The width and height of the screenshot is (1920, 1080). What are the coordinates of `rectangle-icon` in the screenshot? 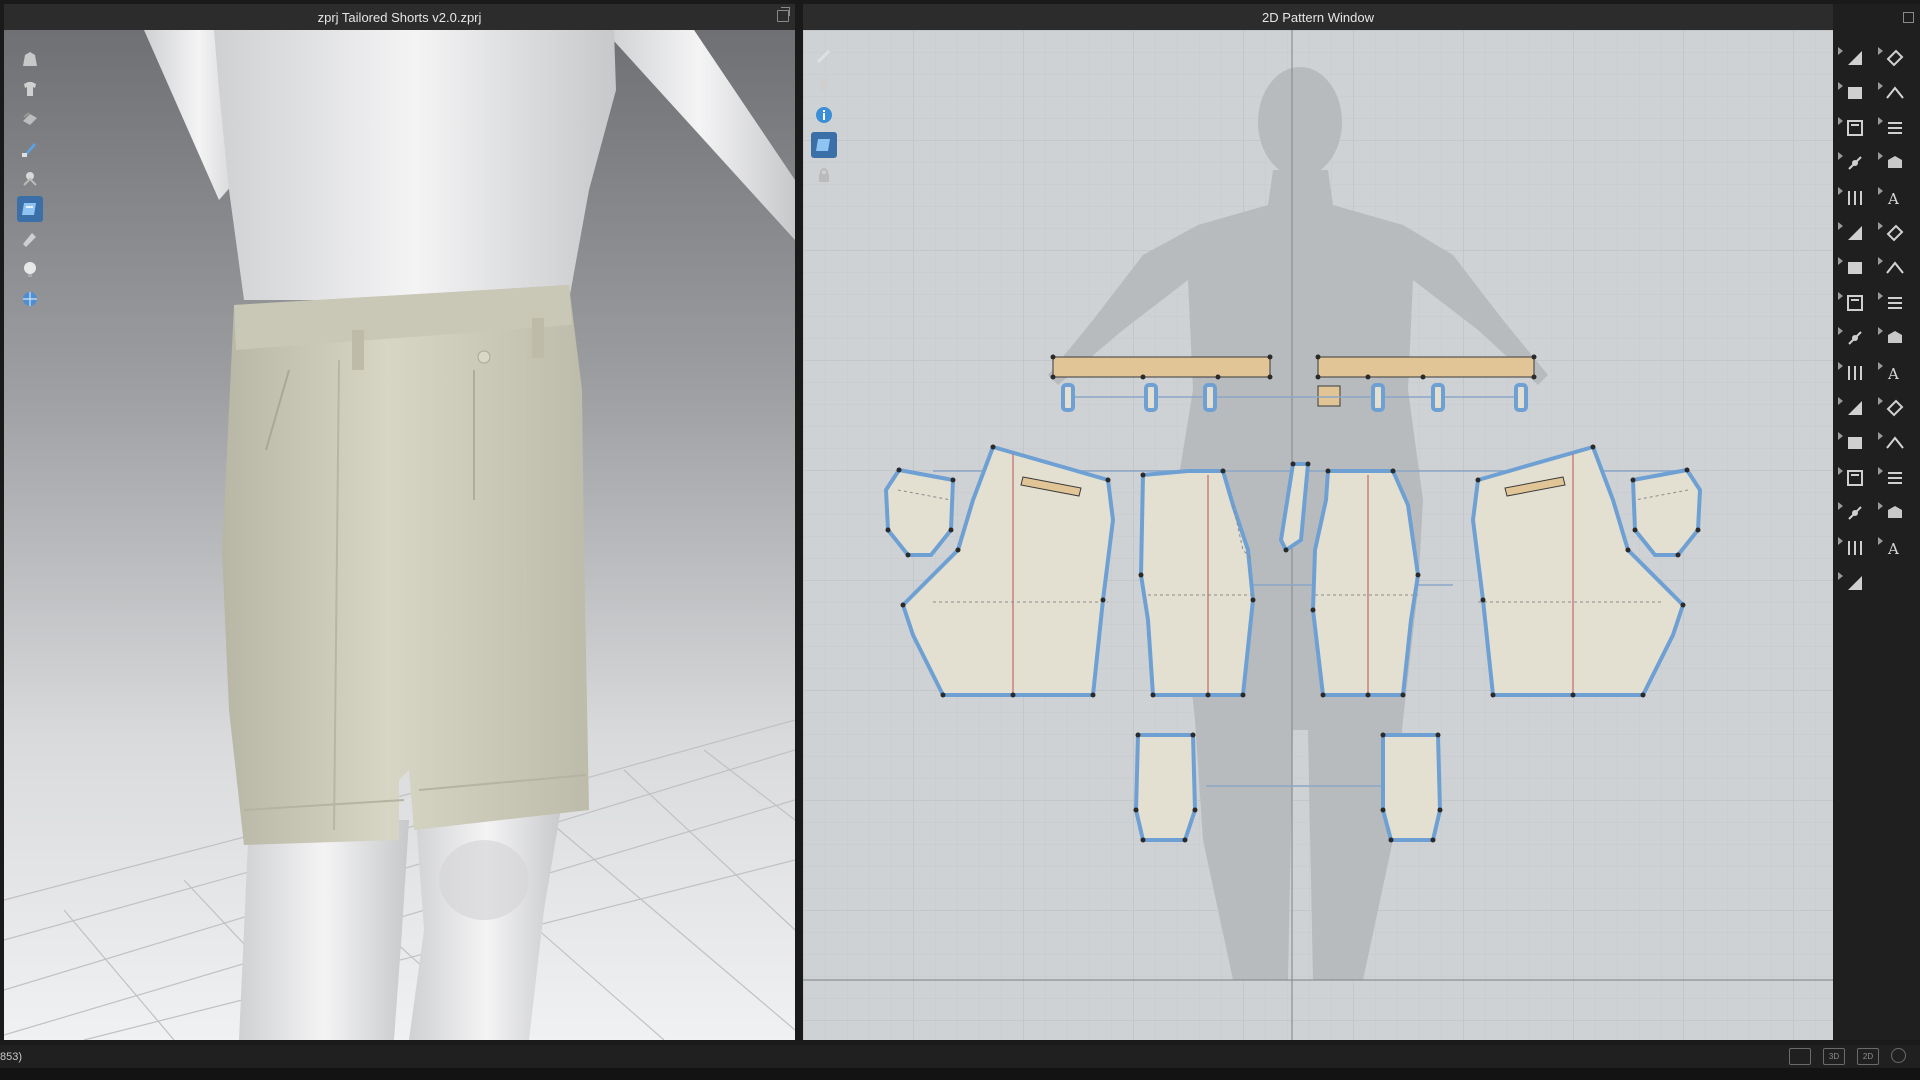 It's located at (1855, 163).